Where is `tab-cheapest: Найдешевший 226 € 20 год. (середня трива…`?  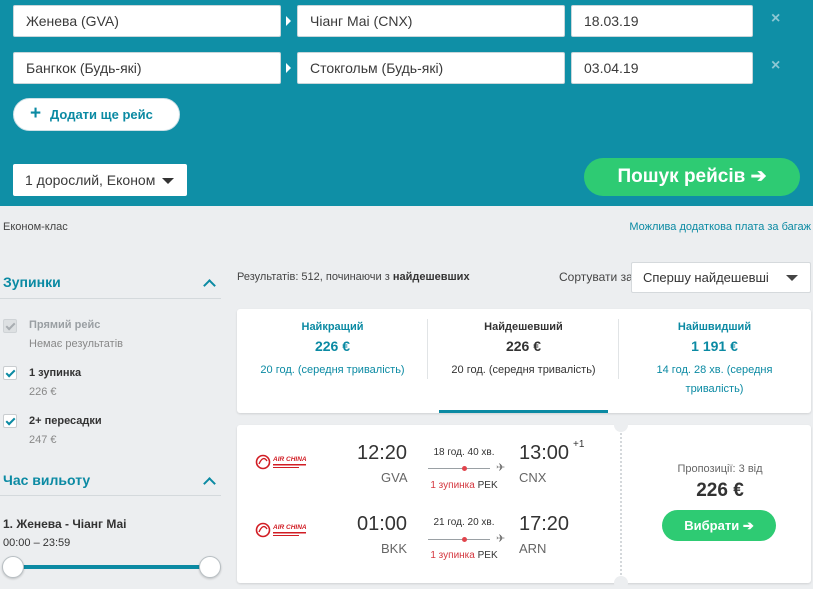 tab-cheapest: Найдешевший 226 € 20 год. (середня трива… is located at coordinates (523, 361).